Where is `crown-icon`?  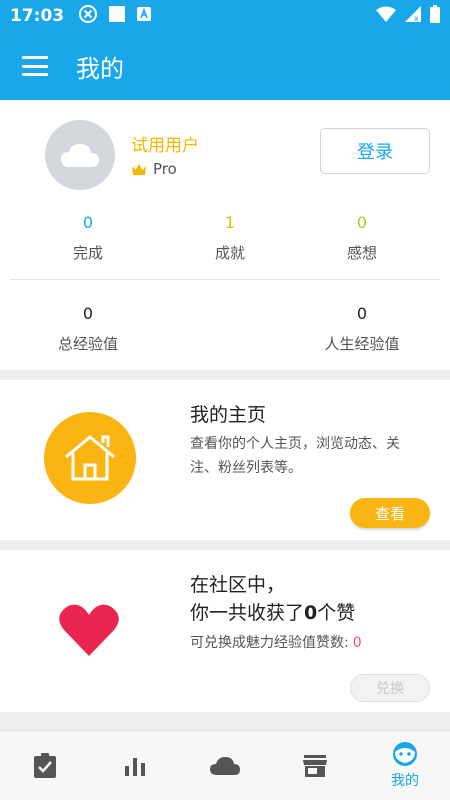 crown-icon is located at coordinates (139, 169).